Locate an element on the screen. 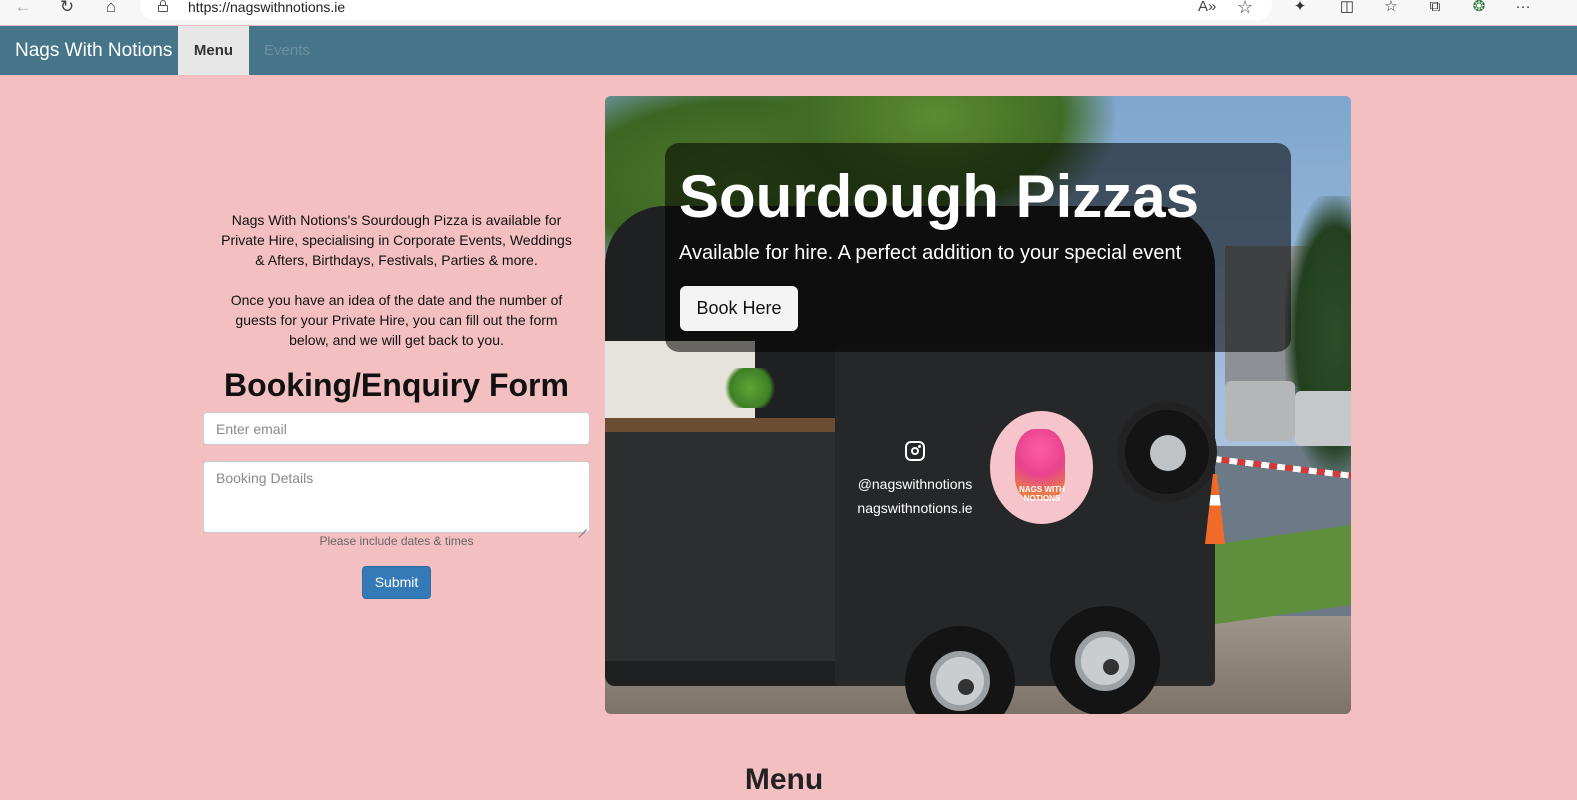  favorite-star-icon: ☆ is located at coordinates (1245, 8).